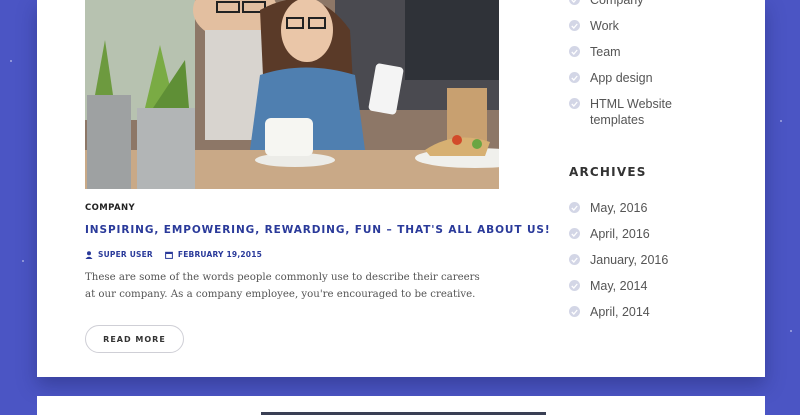 This screenshot has height=415, width=800. I want to click on post-meta: SUPER USER FEBRUARY 19,2015, so click(173, 254).